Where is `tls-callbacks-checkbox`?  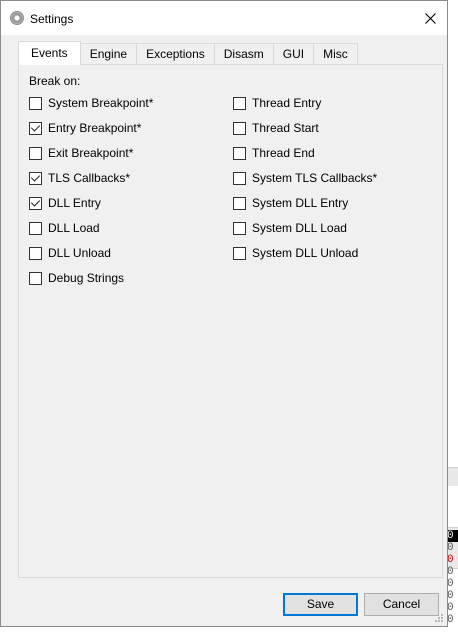
tls-callbacks-checkbox is located at coordinates (35, 178).